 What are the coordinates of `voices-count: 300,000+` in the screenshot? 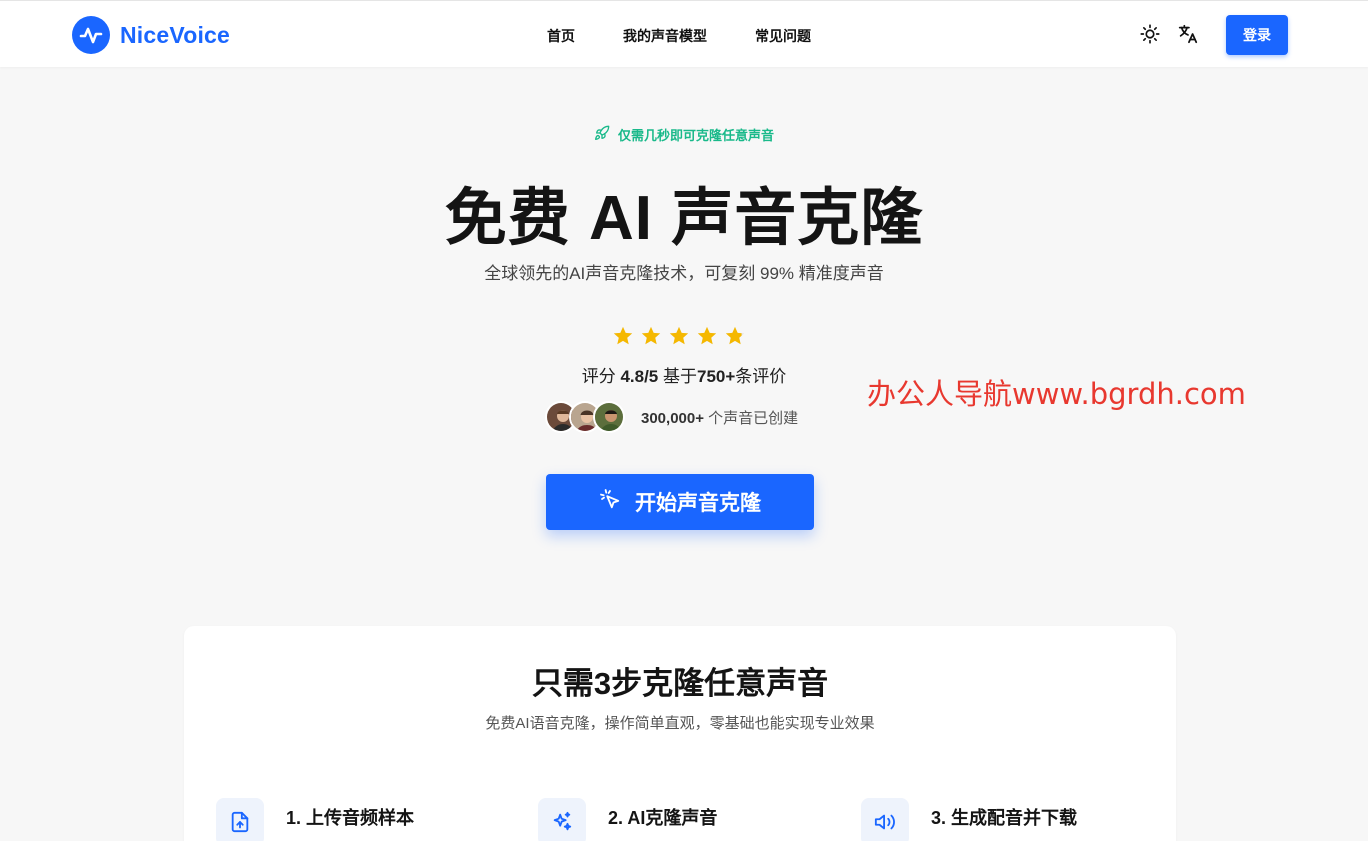 It's located at (672, 418).